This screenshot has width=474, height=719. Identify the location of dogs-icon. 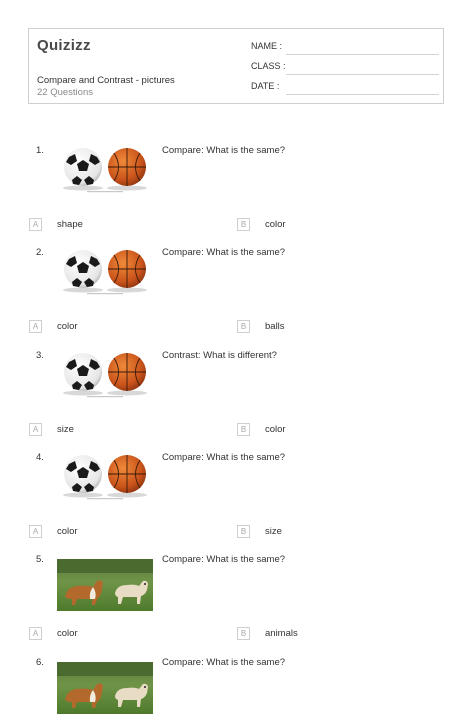
(105, 585).